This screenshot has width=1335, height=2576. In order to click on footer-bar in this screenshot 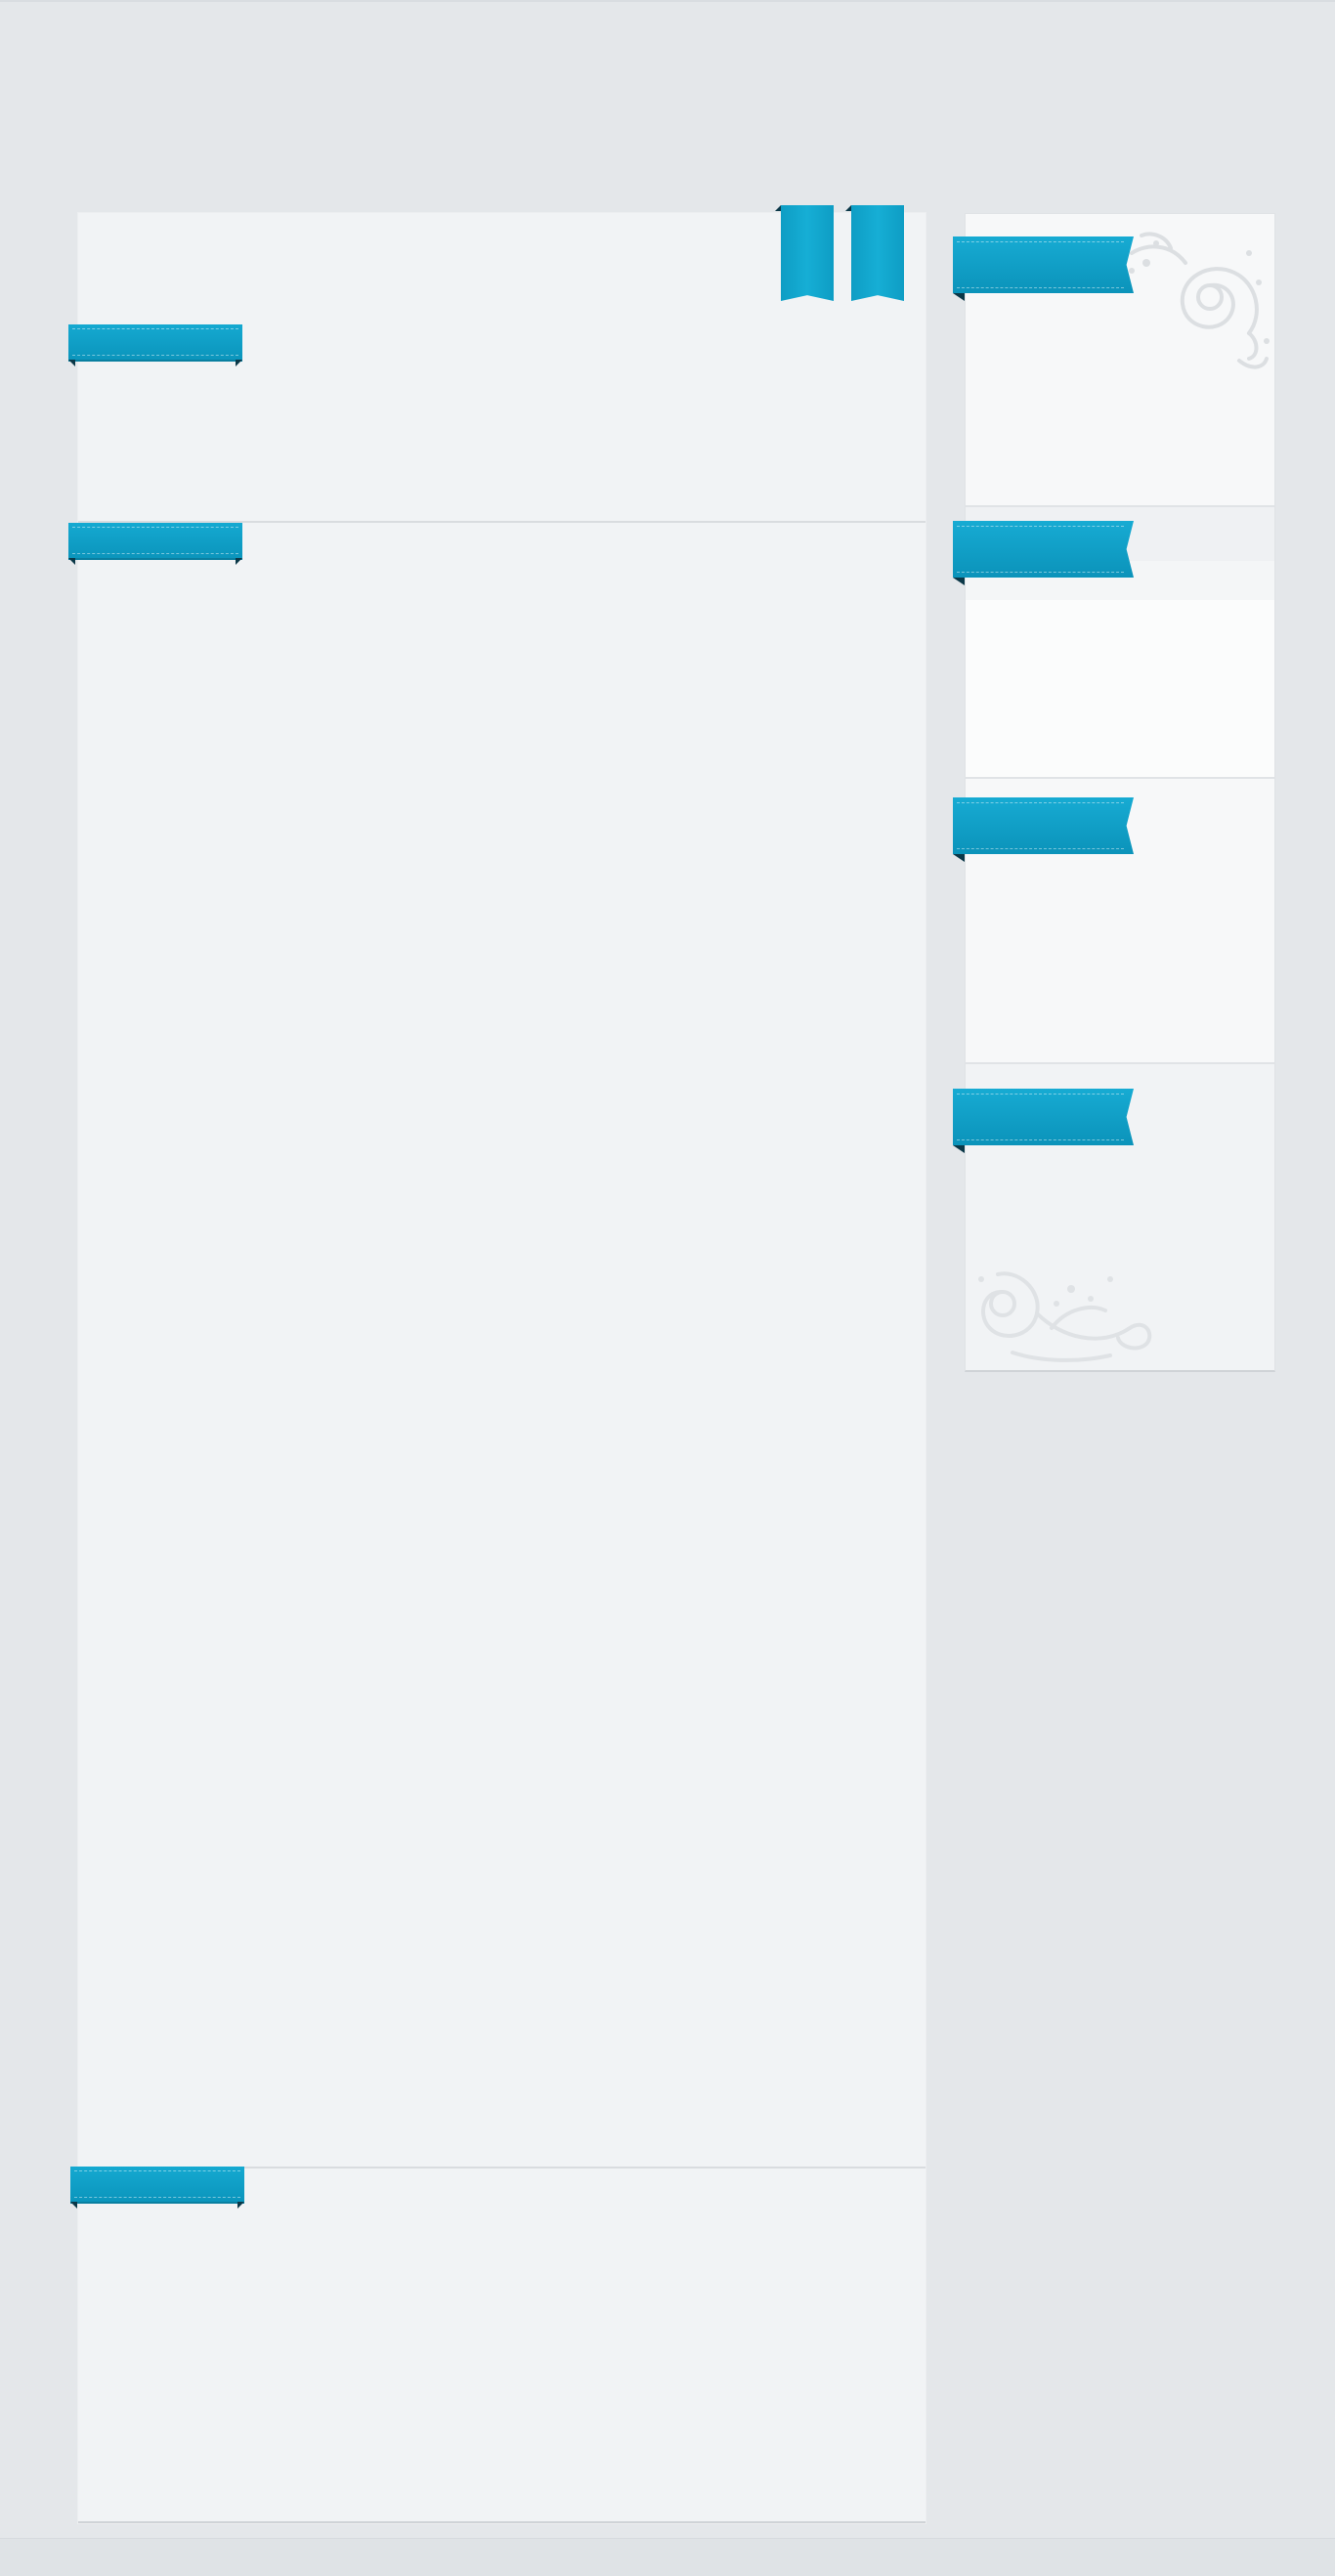, I will do `click(667, 2557)`.